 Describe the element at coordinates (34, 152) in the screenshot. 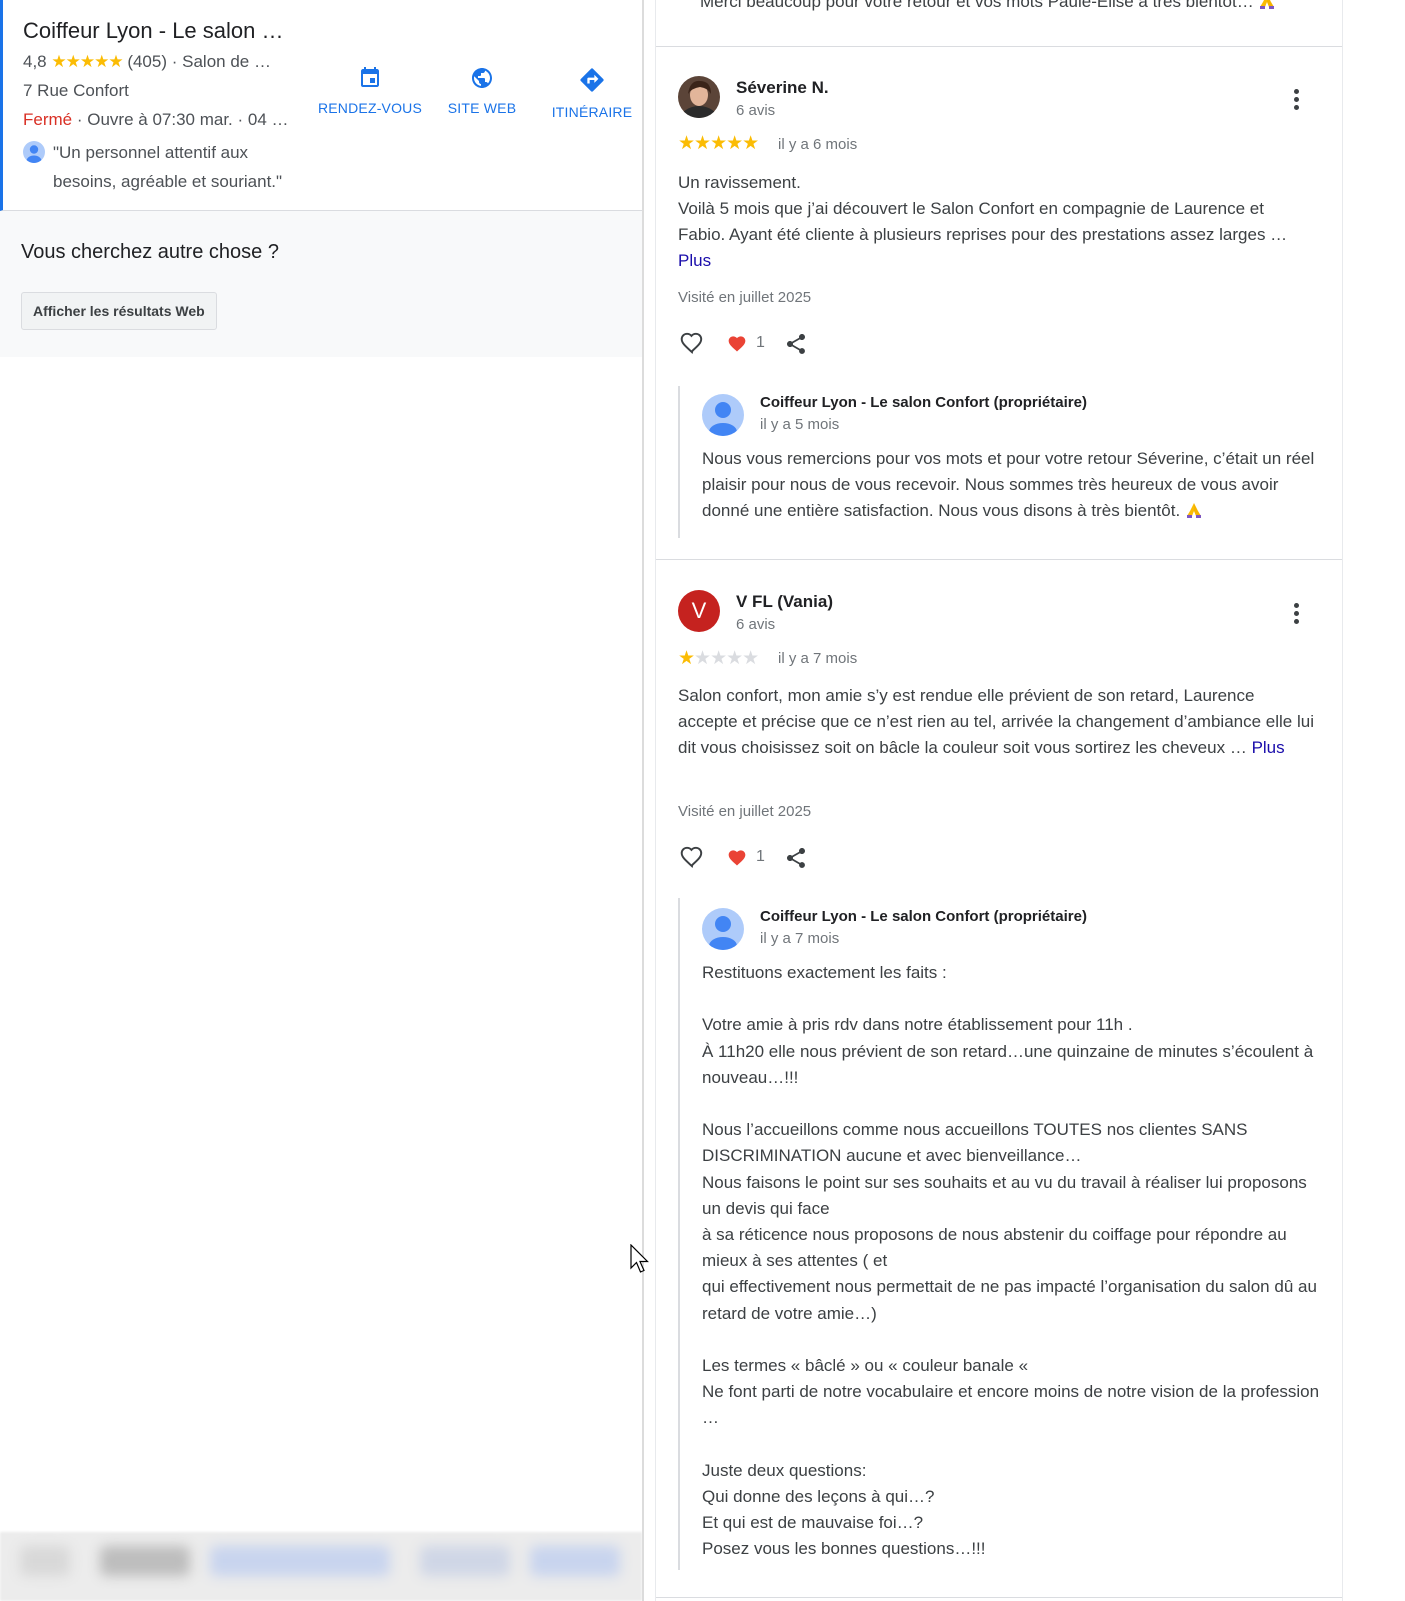

I see `user-avatar-icon` at that location.